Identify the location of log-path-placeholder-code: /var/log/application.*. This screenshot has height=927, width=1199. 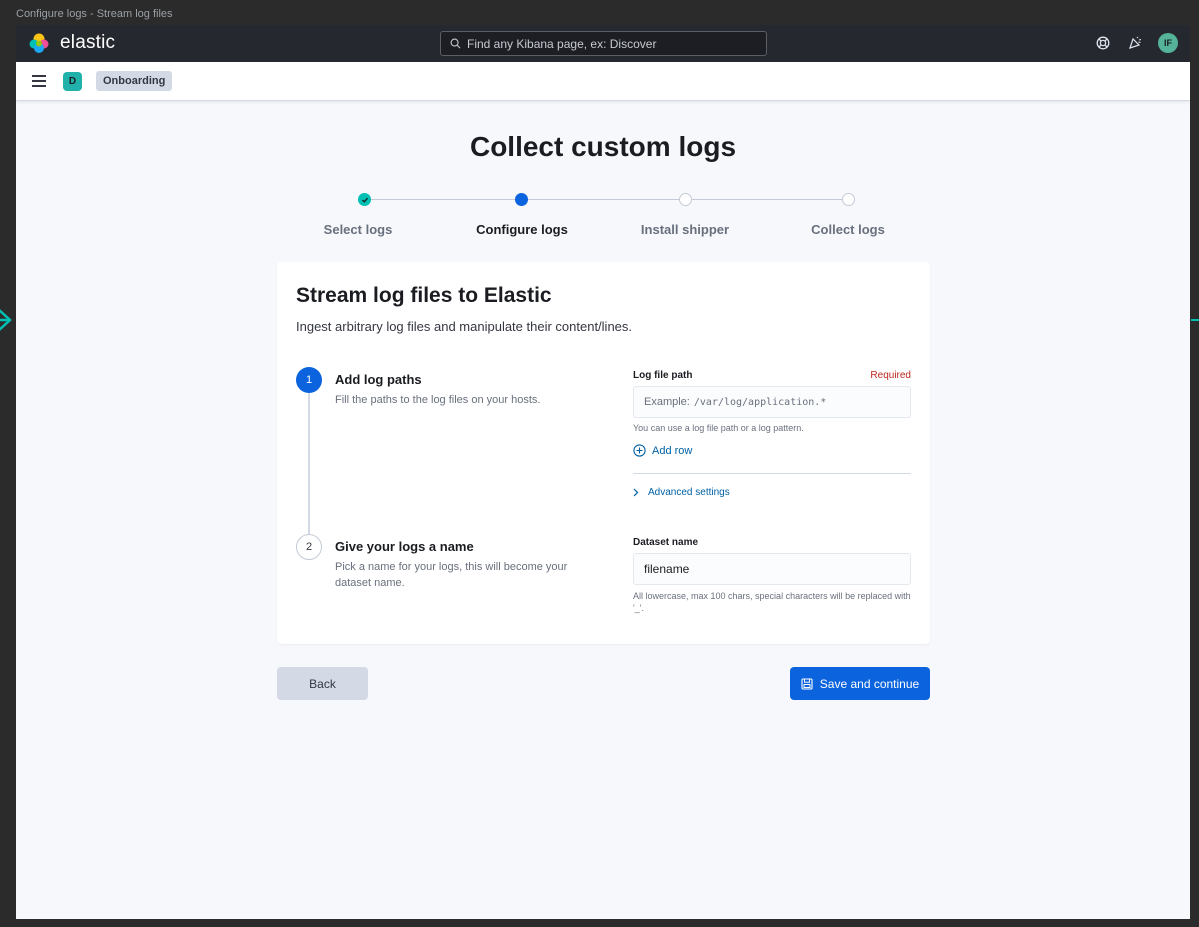
(760, 402).